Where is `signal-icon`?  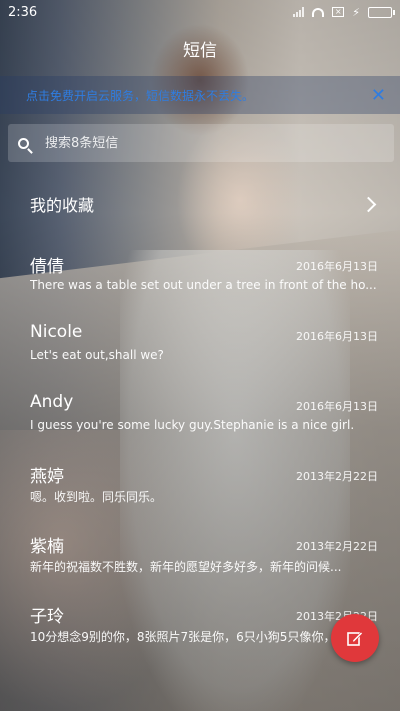
signal-icon is located at coordinates (299, 12).